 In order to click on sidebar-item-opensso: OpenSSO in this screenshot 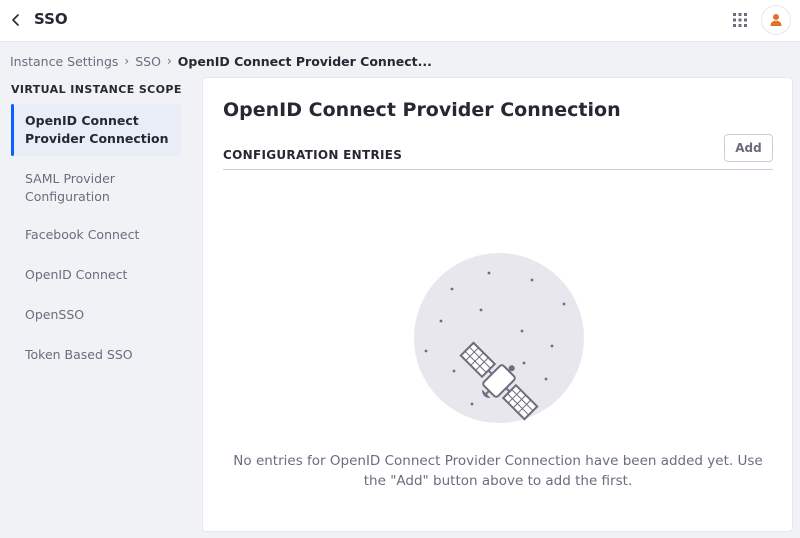, I will do `click(96, 315)`.